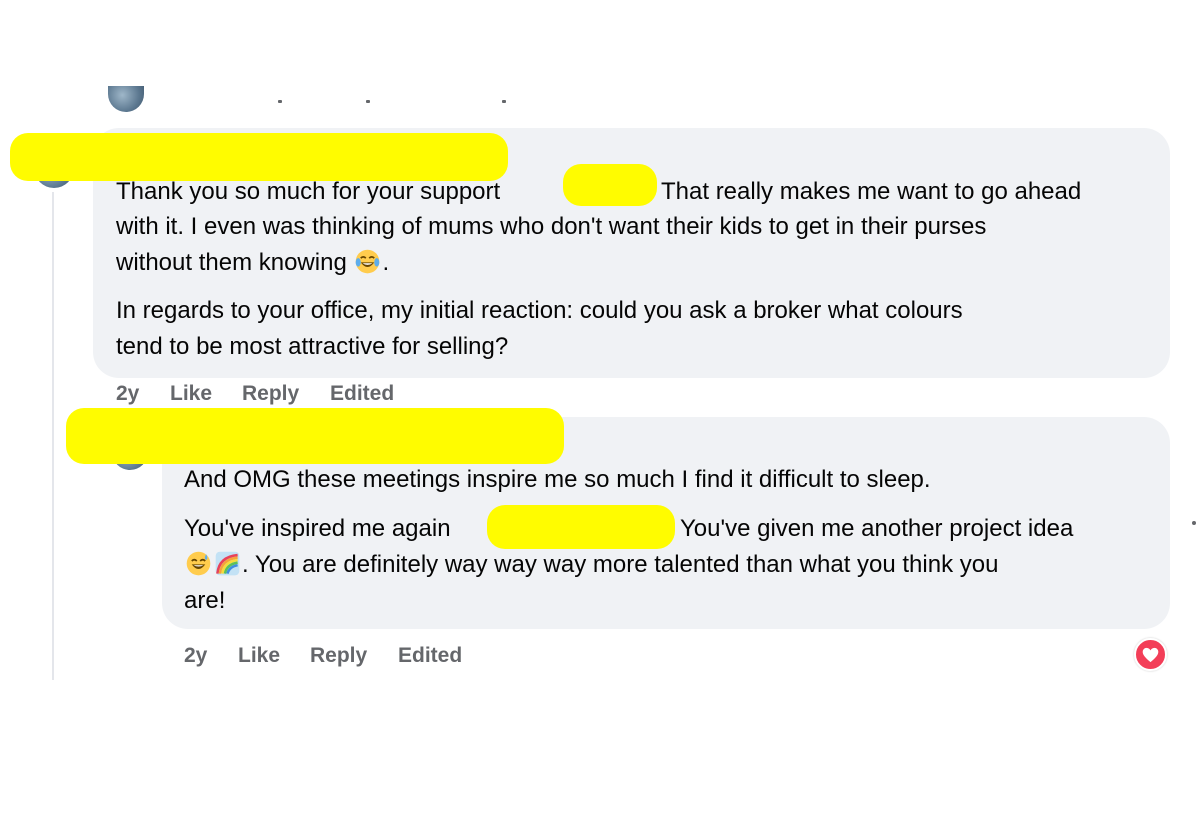  Describe the element at coordinates (126, 99) in the screenshot. I see `avatar` at that location.